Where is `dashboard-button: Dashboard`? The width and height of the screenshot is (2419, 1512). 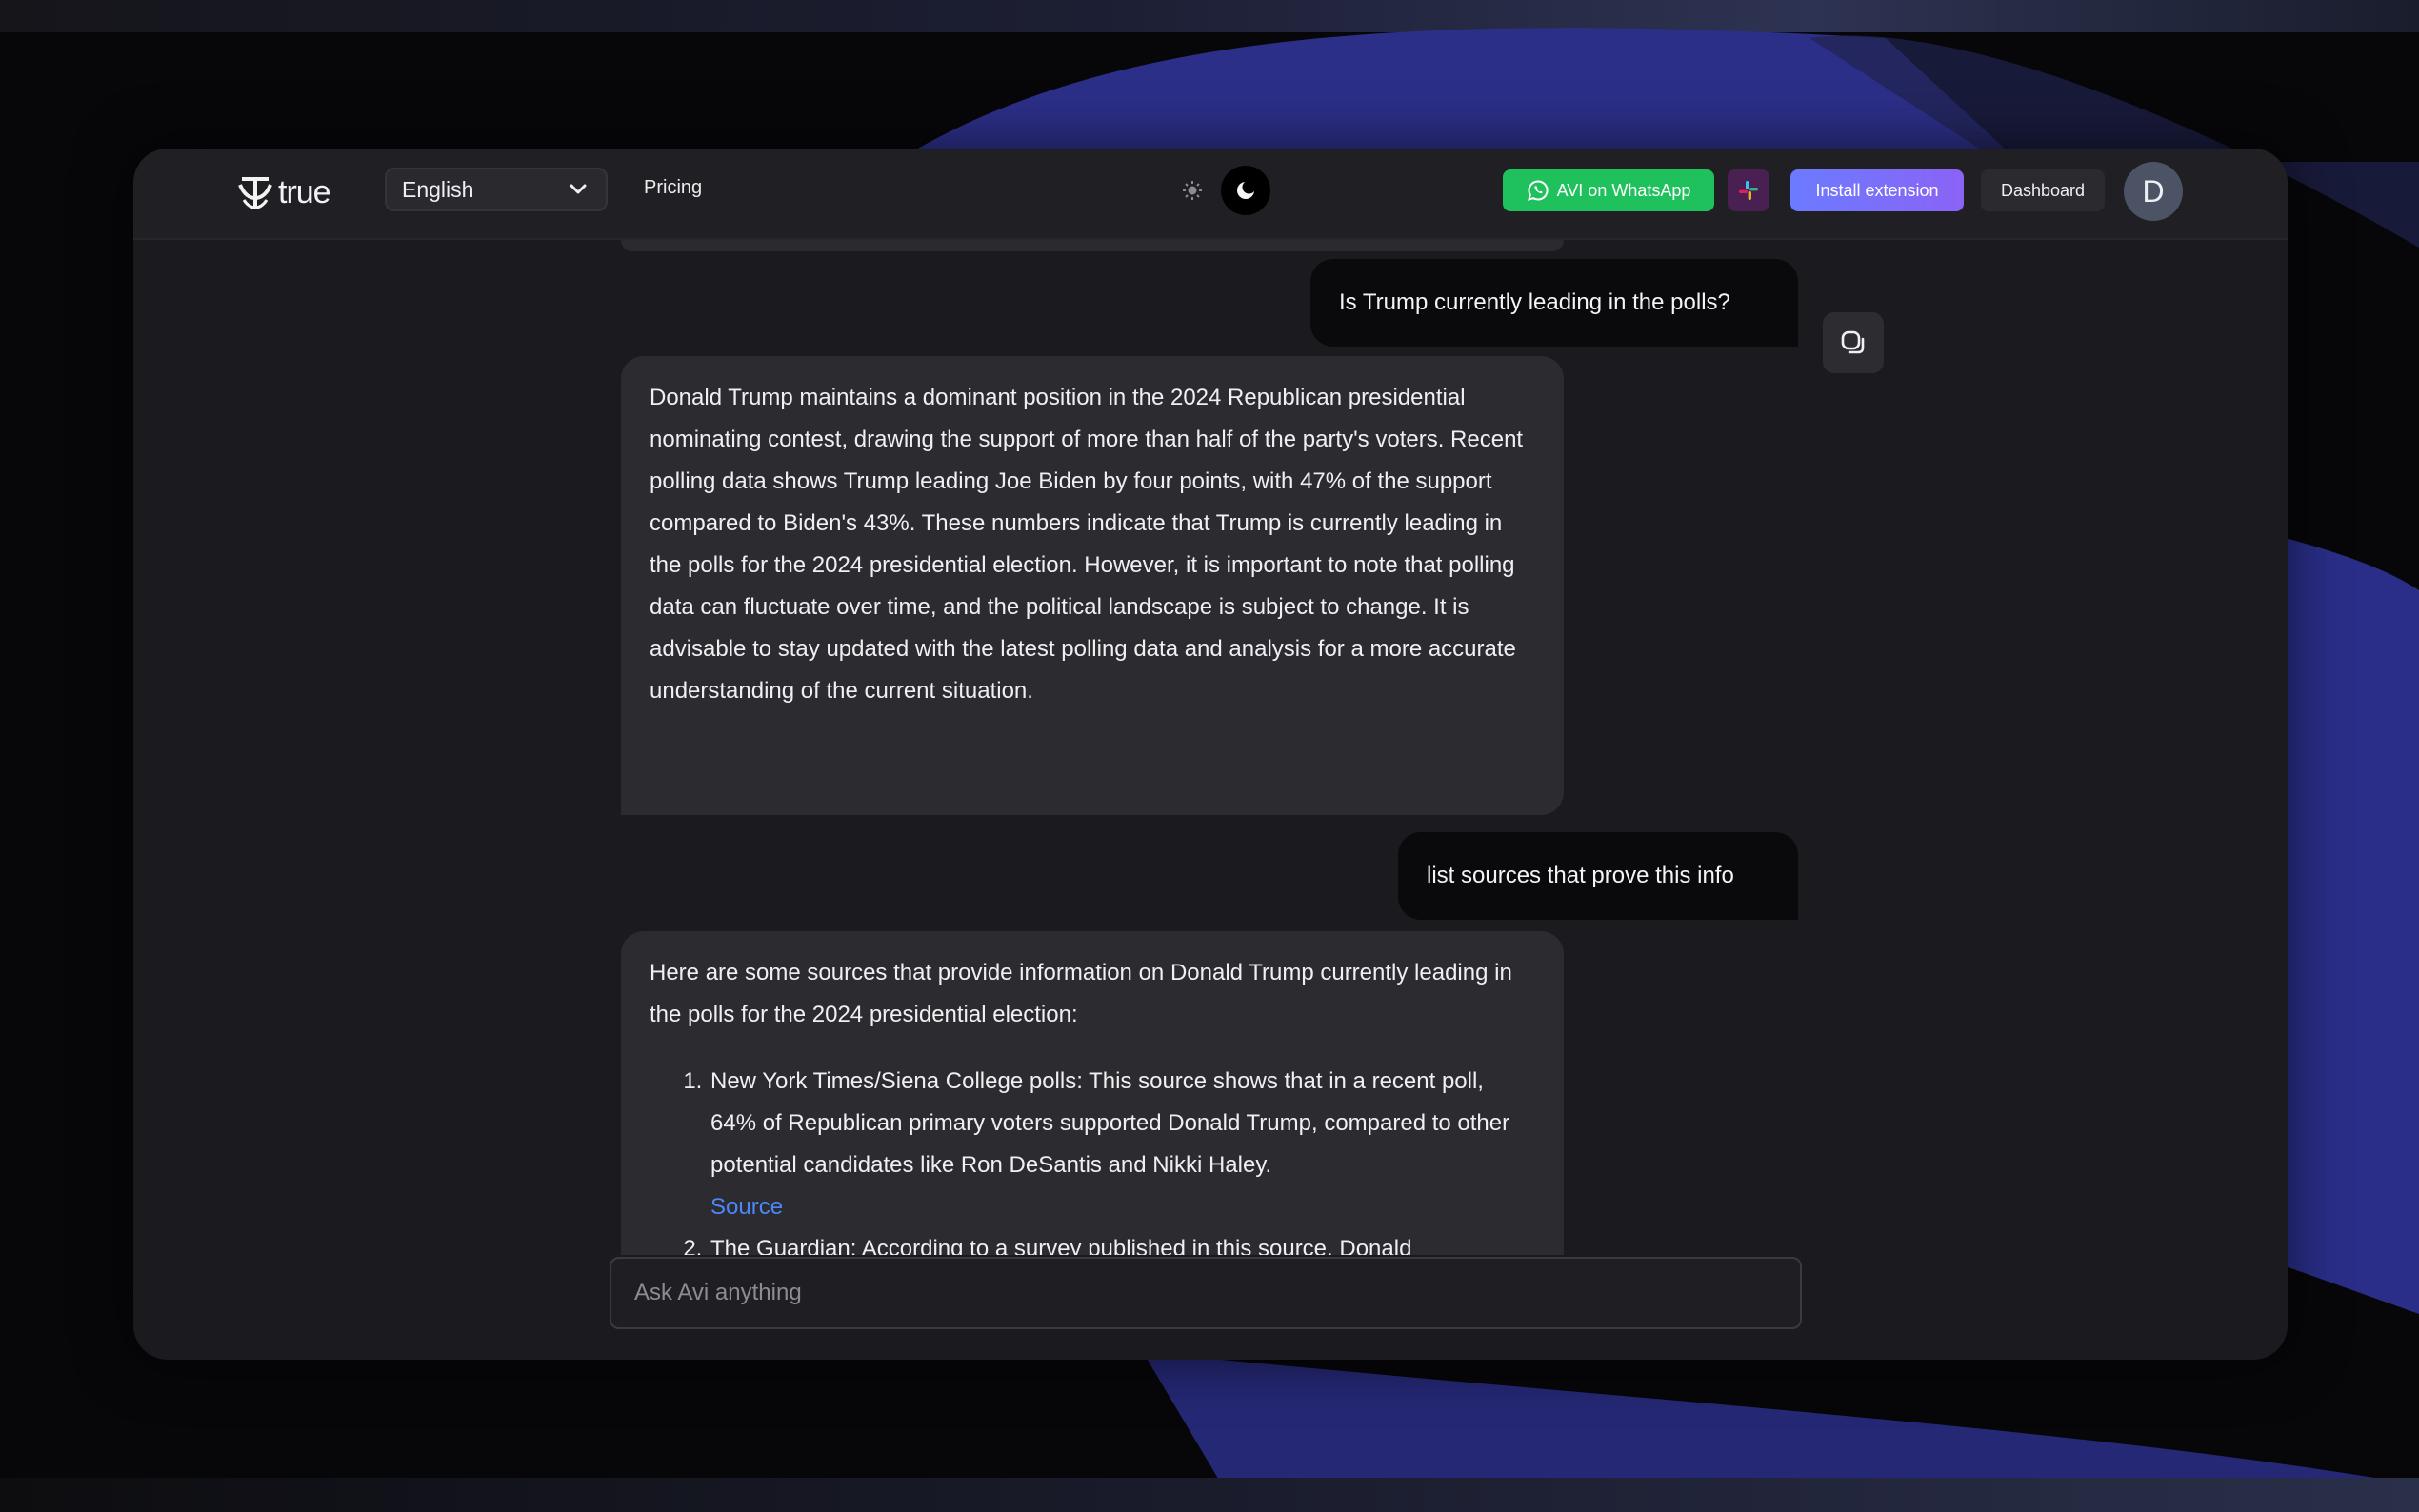 dashboard-button: Dashboard is located at coordinates (2043, 190).